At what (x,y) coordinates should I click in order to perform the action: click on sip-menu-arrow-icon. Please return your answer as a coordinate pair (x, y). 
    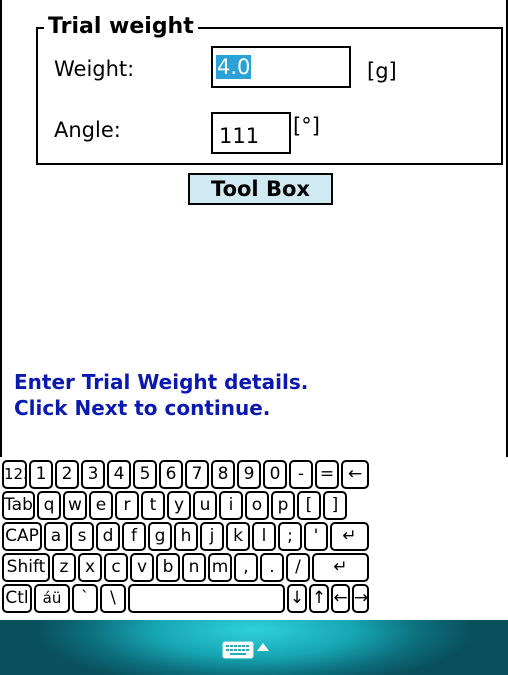
    Looking at the image, I should click on (263, 647).